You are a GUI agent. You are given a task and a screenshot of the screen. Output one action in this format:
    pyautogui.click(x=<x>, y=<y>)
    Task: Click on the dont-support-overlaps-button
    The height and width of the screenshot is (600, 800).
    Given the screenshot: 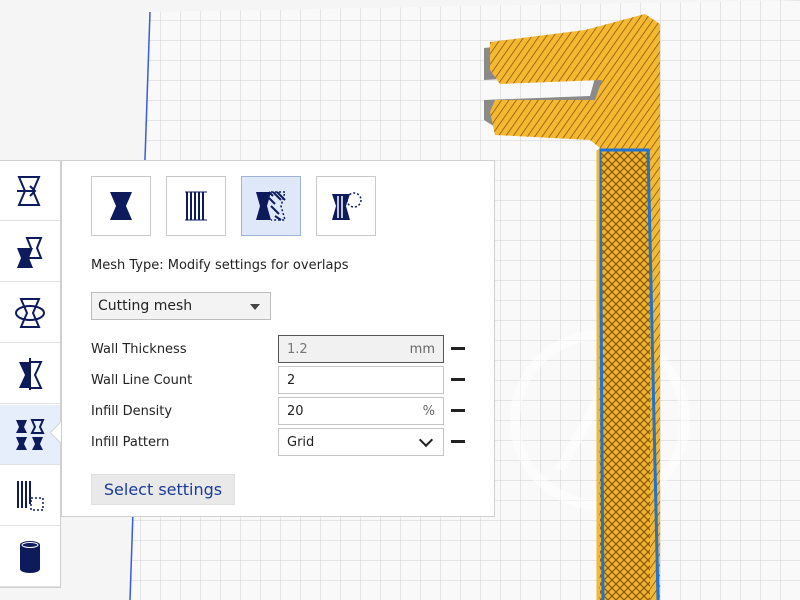 What is the action you would take?
    pyautogui.click(x=346, y=206)
    